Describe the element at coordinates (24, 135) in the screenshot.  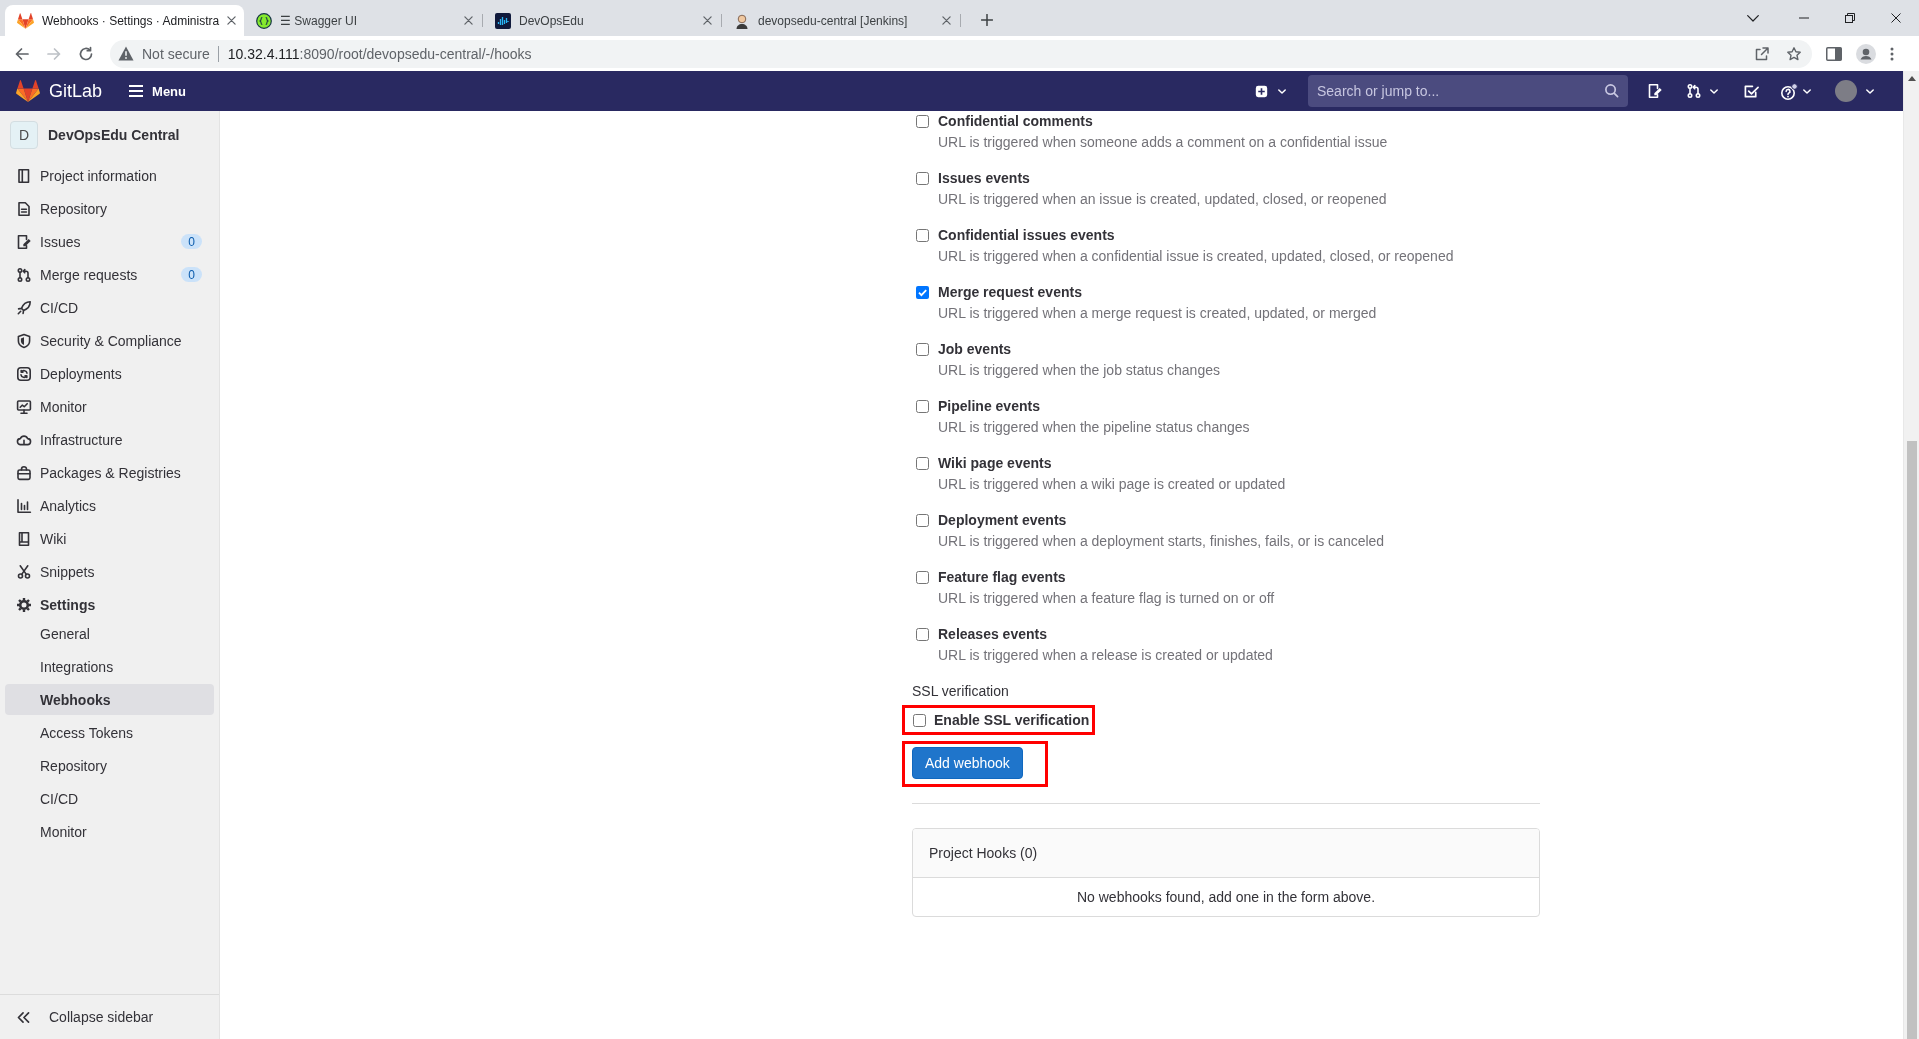
I see `project-avatar: D` at that location.